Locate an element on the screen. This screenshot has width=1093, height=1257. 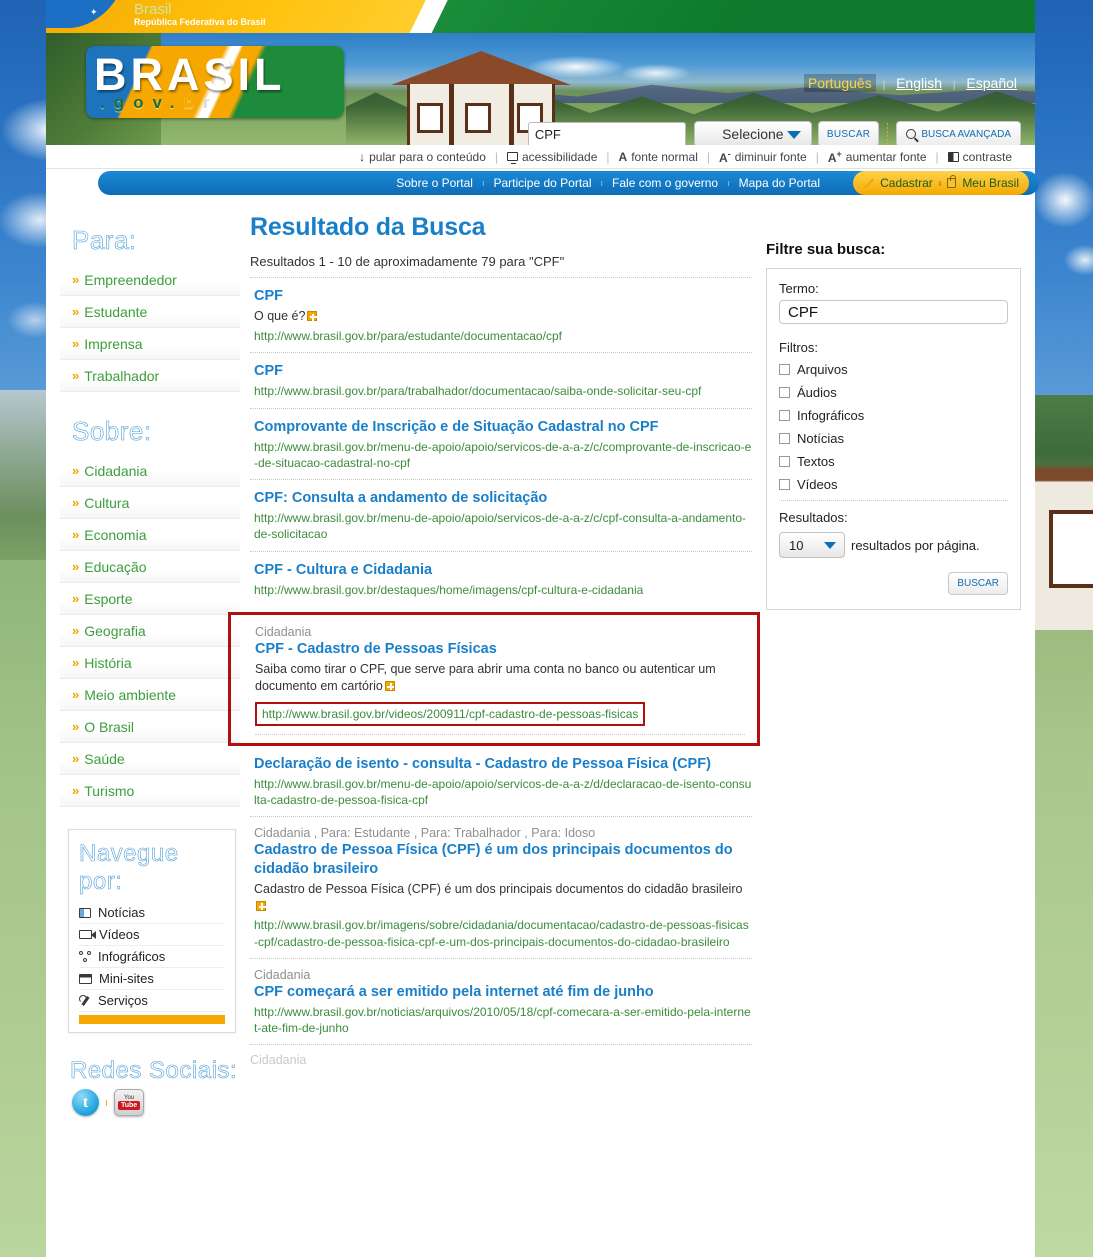
filter-search-button: BUSCAR is located at coordinates (978, 583).